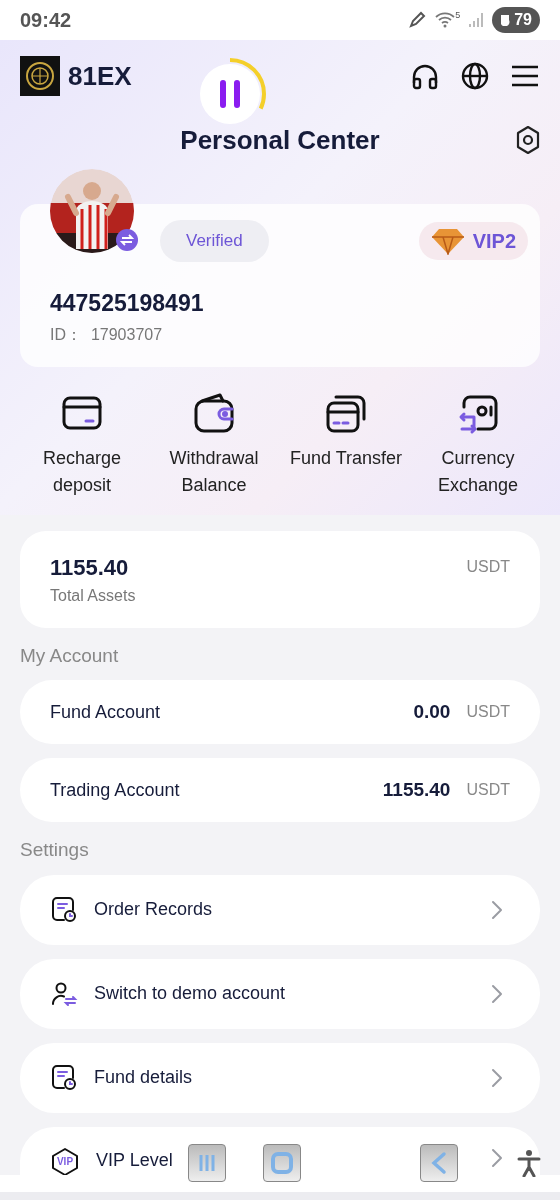  Describe the element at coordinates (516, 20) in the screenshot. I see `battery-indicator: 79` at that location.